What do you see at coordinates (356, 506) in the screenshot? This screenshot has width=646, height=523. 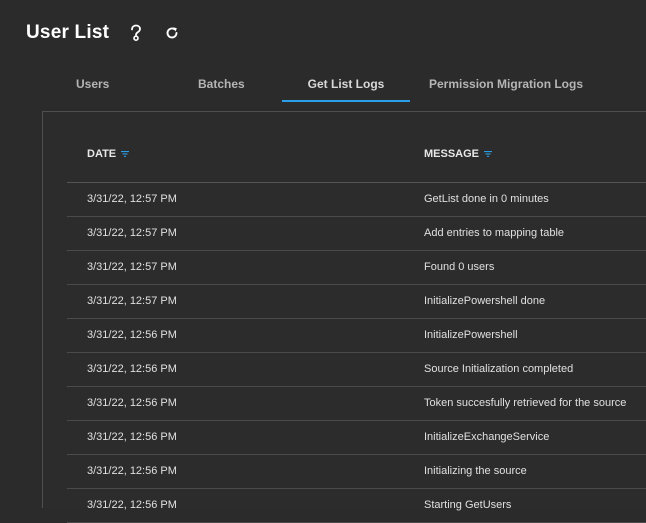 I see `table-row: 3/31/22, 12:56 PM Starting GetUsers` at bounding box center [356, 506].